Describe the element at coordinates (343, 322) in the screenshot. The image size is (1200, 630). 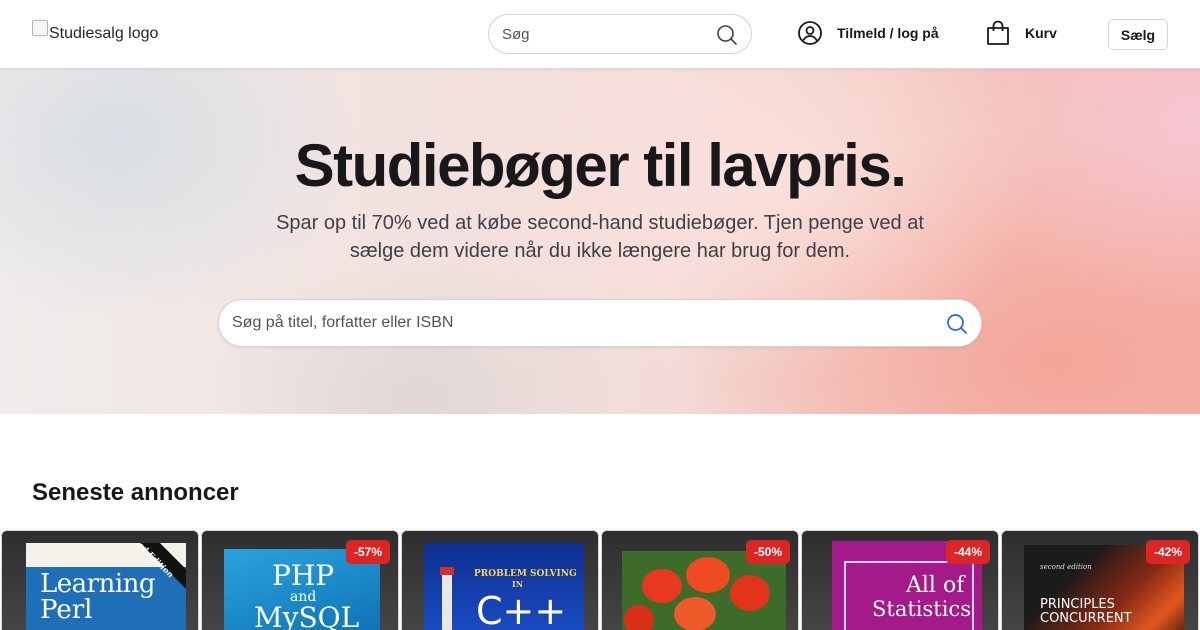
I see `hero-search-placeholder: Søg på titel, forfatter eller ISBN` at that location.